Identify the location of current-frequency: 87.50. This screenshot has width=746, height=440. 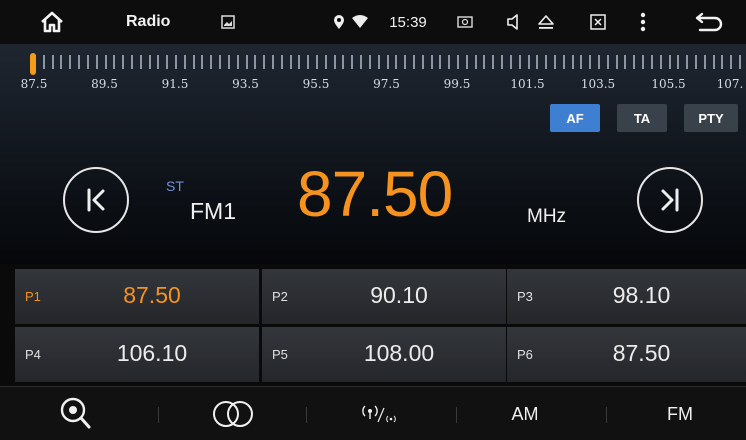
(375, 194).